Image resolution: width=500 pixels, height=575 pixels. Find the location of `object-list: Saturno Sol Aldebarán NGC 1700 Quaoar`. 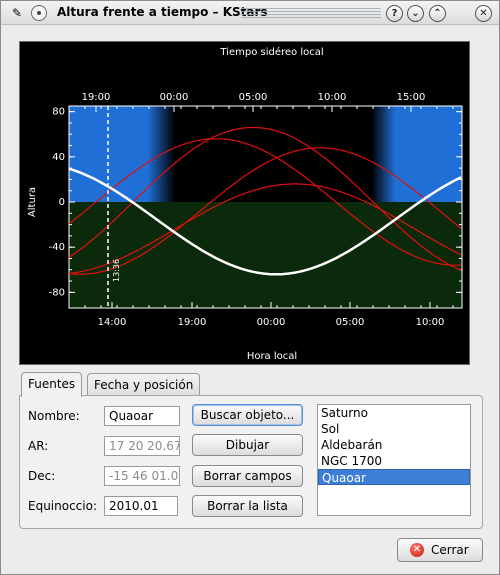

object-list: Saturno Sol Aldebarán NGC 1700 Quaoar is located at coordinates (394, 460).